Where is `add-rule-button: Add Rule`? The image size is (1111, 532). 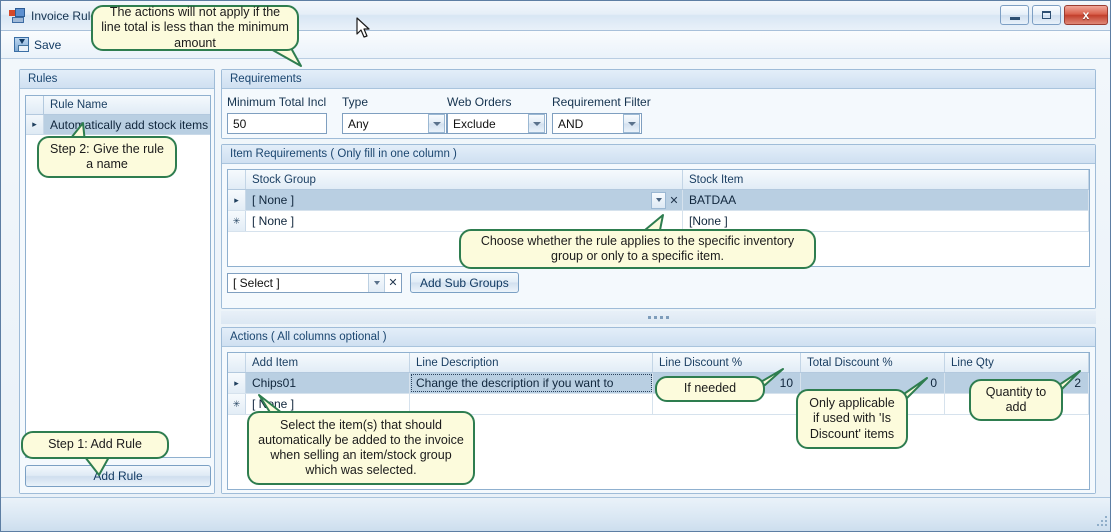
add-rule-button: Add Rule is located at coordinates (118, 476).